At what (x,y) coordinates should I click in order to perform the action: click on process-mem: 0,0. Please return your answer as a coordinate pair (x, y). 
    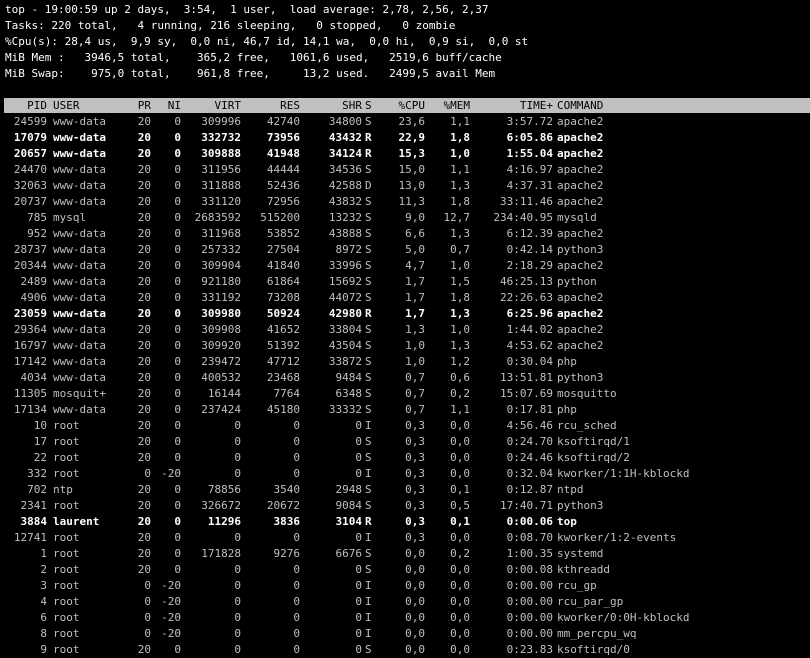
    Looking at the image, I should click on (460, 441).